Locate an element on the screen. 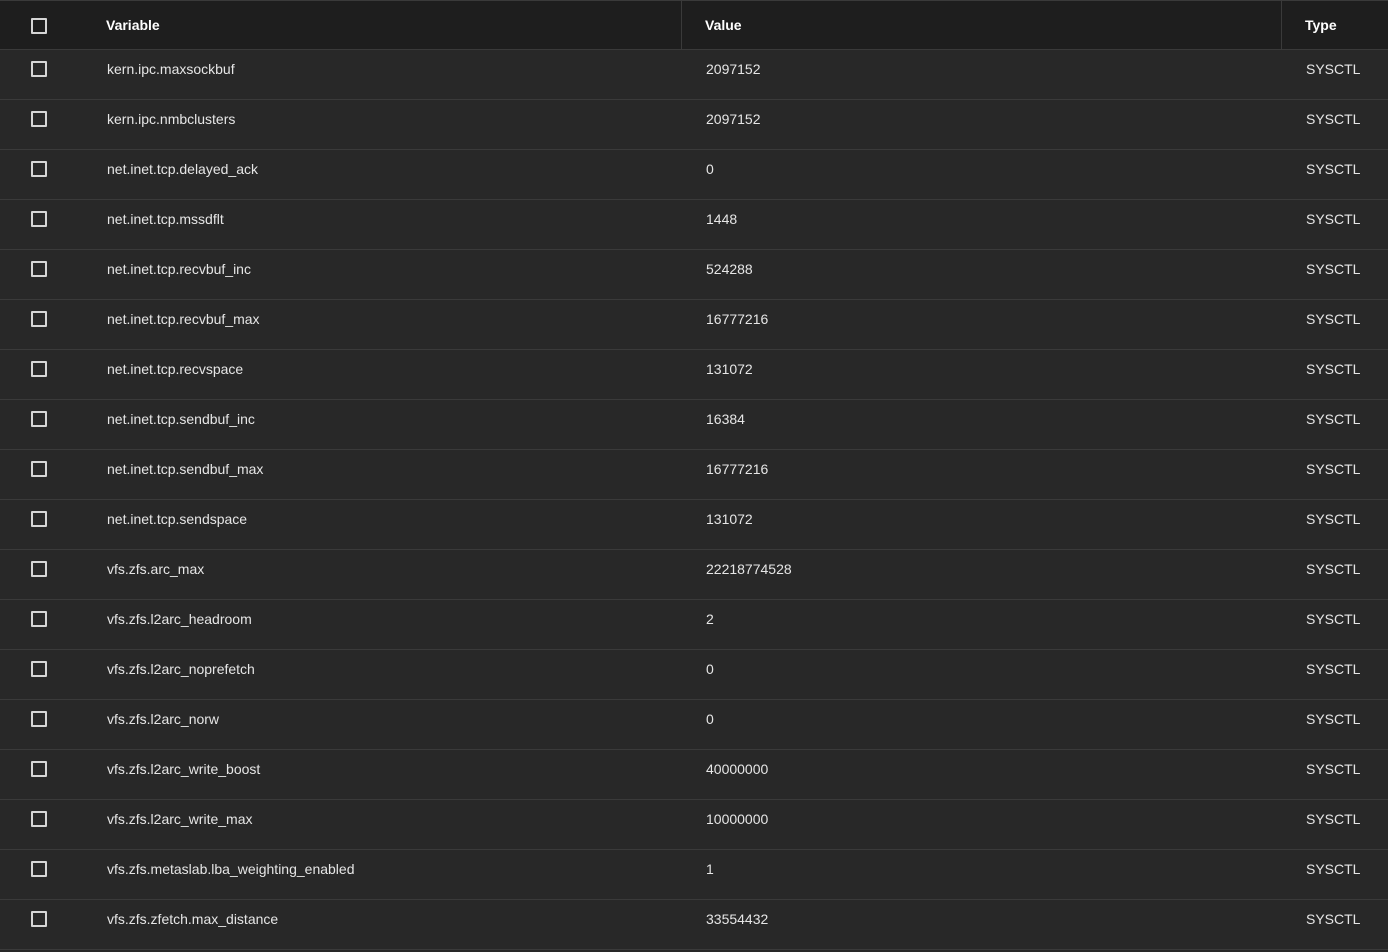 This screenshot has height=952, width=1388. cell-variable: vfs.zfs.metaslab.lba_weighting_enabled is located at coordinates (231, 869).